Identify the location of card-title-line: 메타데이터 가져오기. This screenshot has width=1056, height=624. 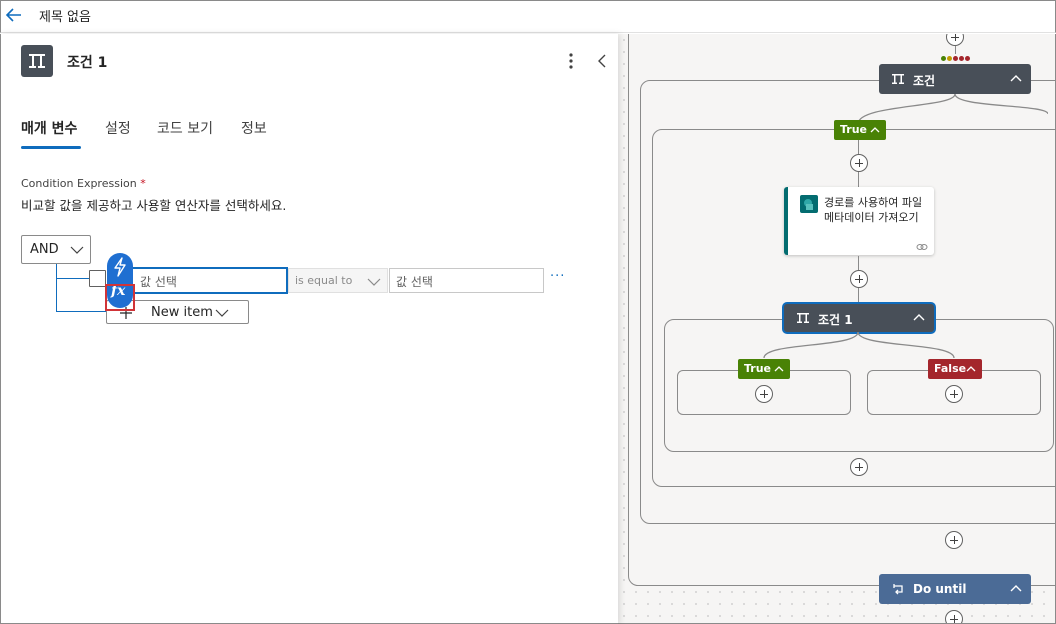
(871, 217).